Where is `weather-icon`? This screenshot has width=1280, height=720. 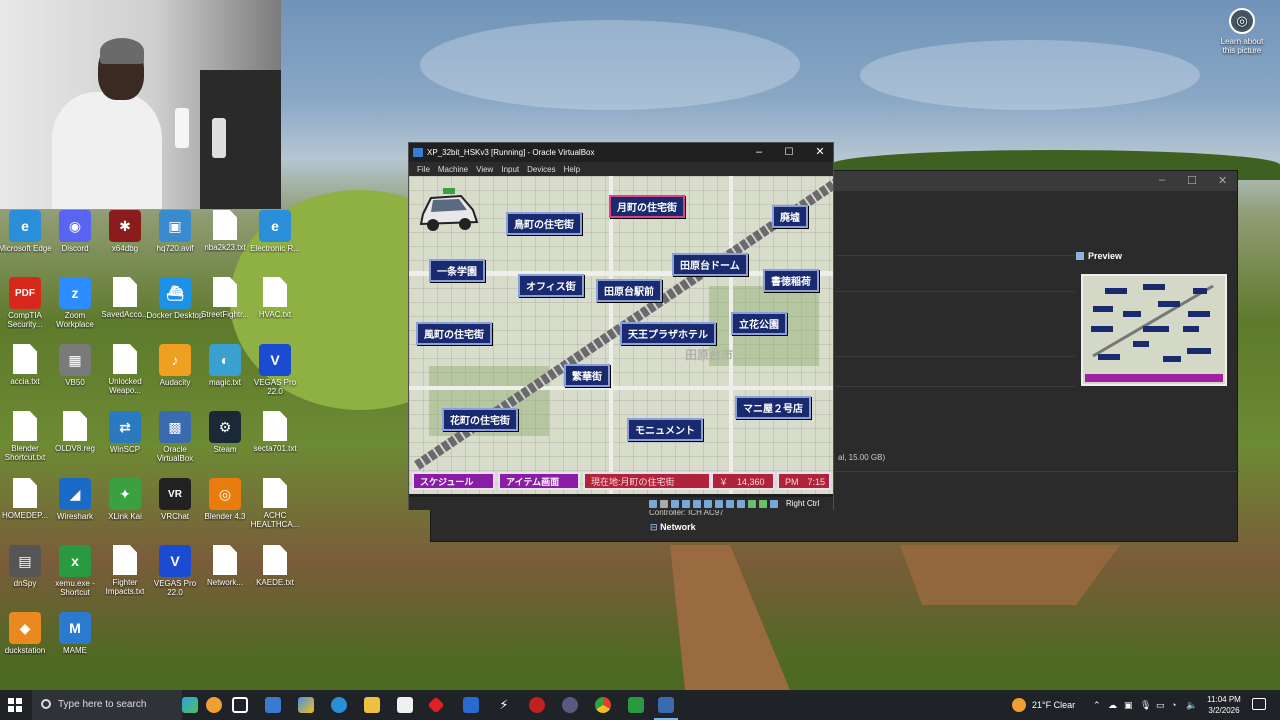
weather-icon is located at coordinates (1019, 705).